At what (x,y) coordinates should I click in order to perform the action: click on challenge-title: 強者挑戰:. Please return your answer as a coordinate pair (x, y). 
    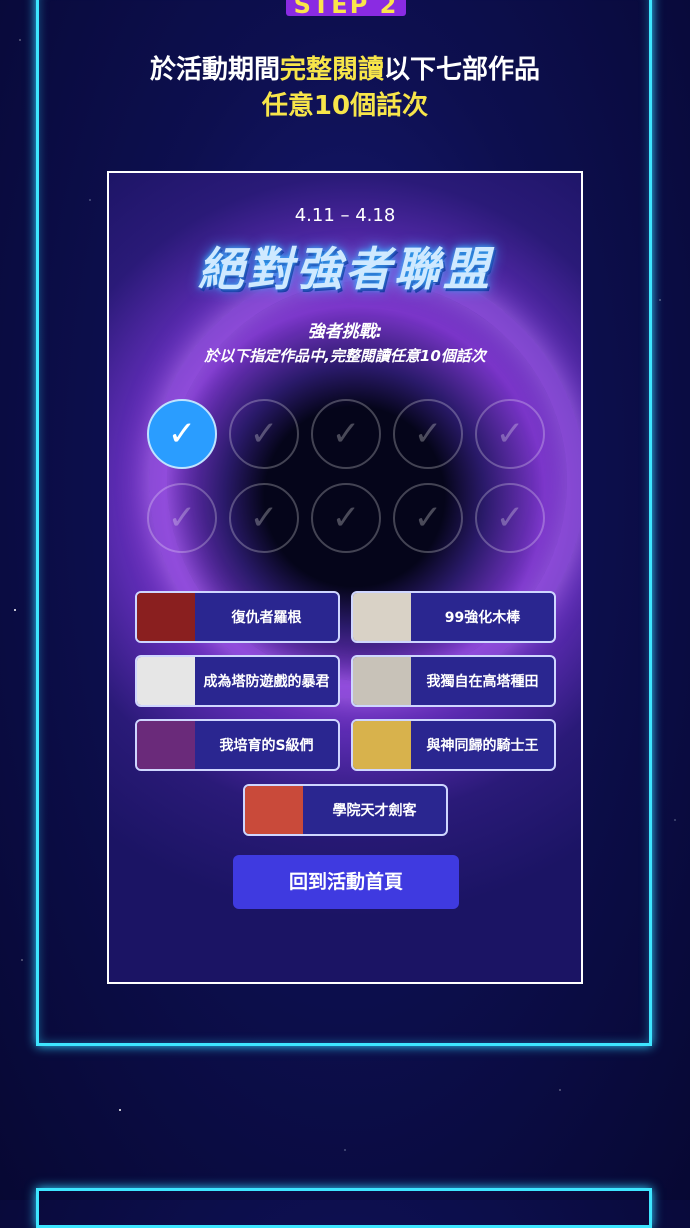
    Looking at the image, I should click on (345, 332).